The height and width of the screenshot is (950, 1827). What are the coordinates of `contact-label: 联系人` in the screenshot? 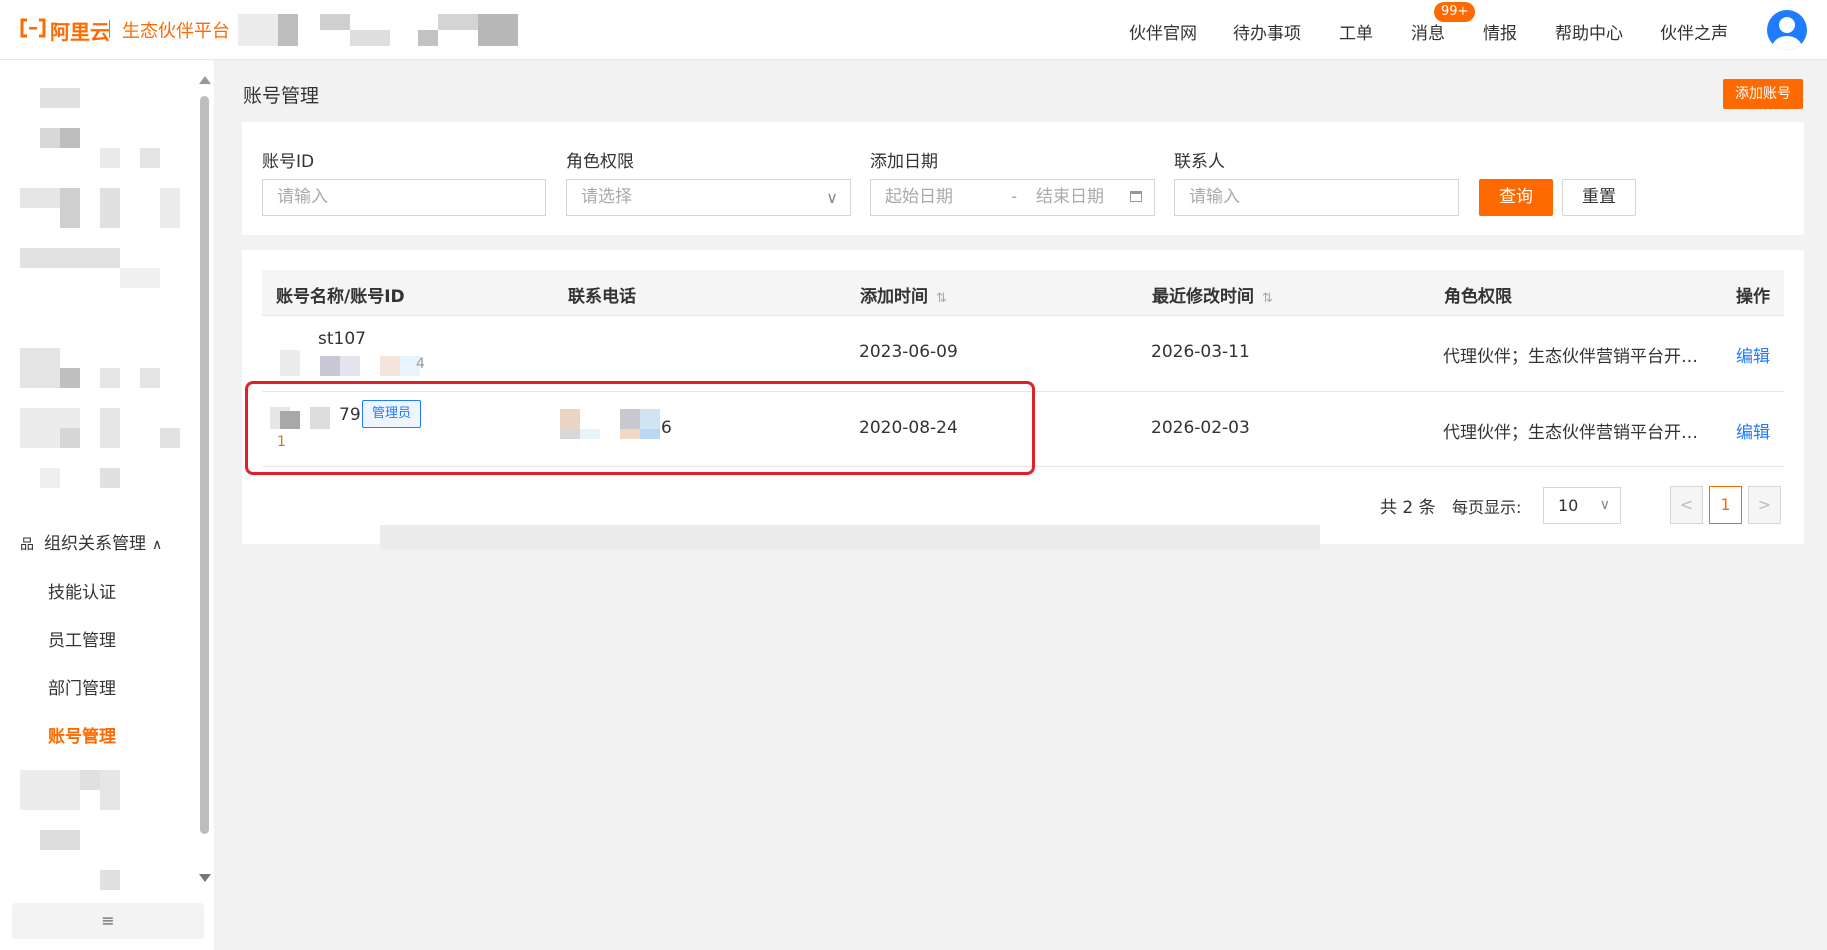 It's located at (1199, 162).